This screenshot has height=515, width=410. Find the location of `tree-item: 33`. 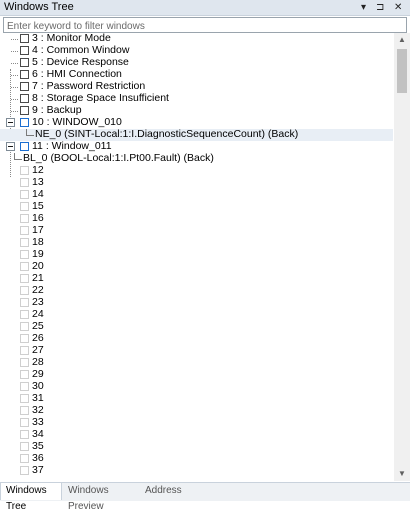

tree-item: 33 is located at coordinates (196, 422).